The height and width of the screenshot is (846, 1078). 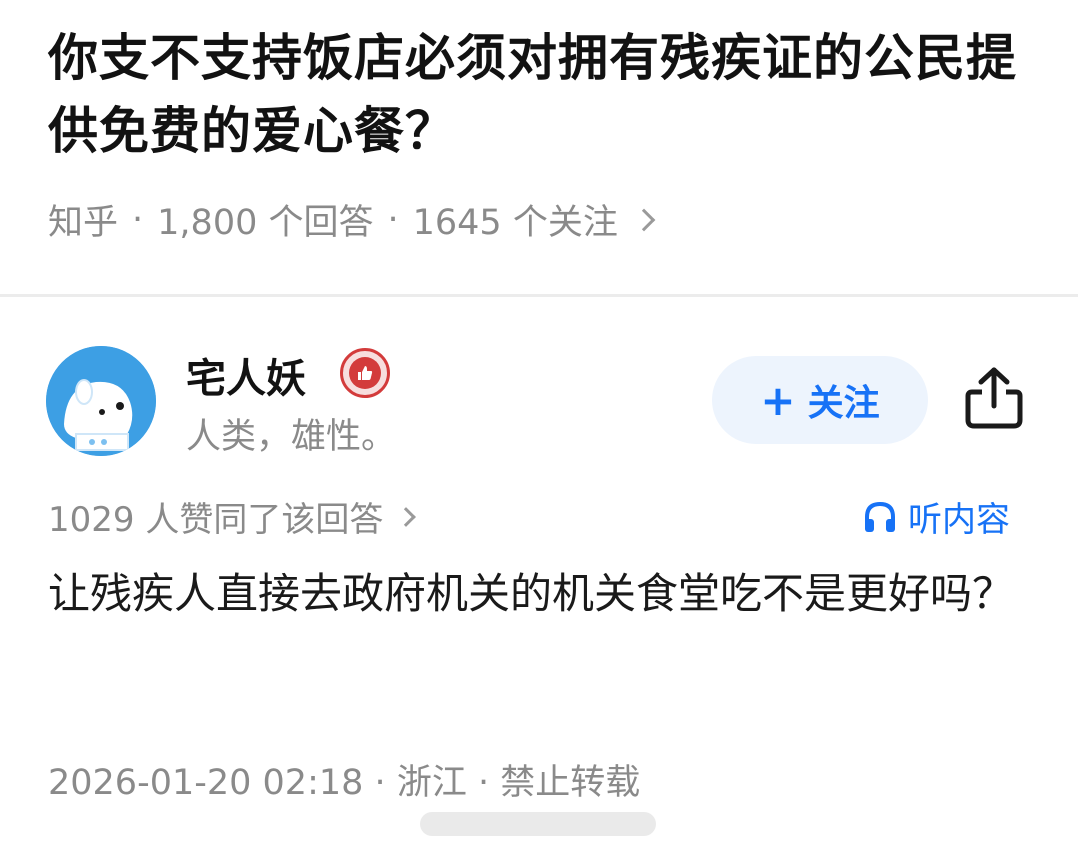 I want to click on author-bio: 人类，雄性。, so click(x=291, y=437).